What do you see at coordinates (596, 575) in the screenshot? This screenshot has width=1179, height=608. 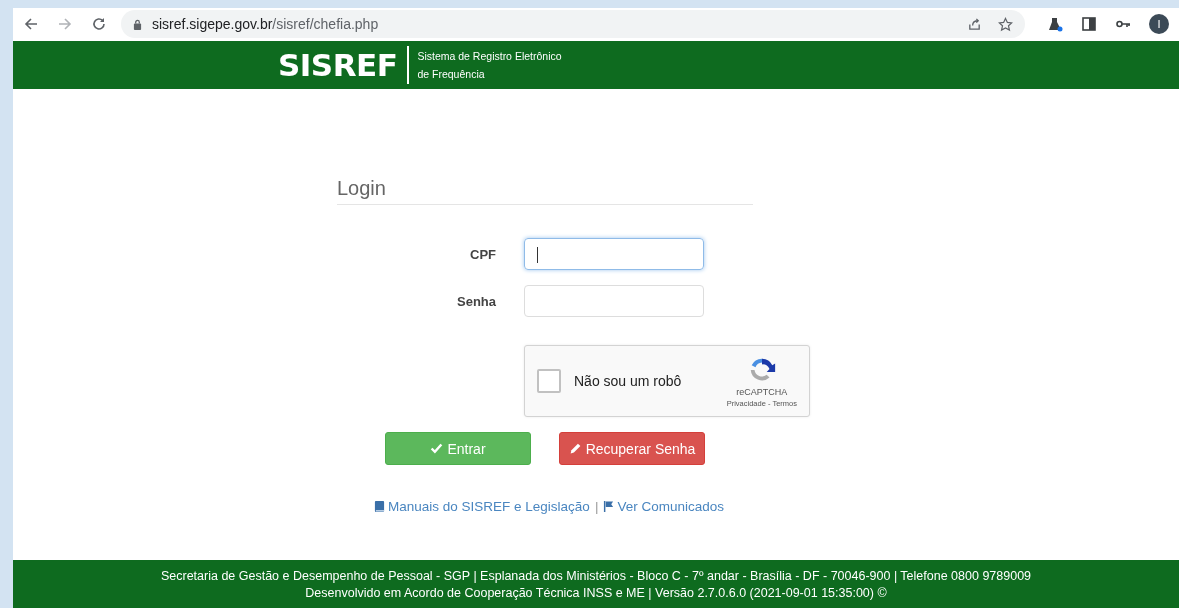 I see `footer-text: Secretaria de Gestão e Desempenho de Pessoal - SGP | Esplanada dos Ministérios - Bloco C - 7º andar - Brasília - DF - 70046-900 | Telefone 0800 9789009` at bounding box center [596, 575].